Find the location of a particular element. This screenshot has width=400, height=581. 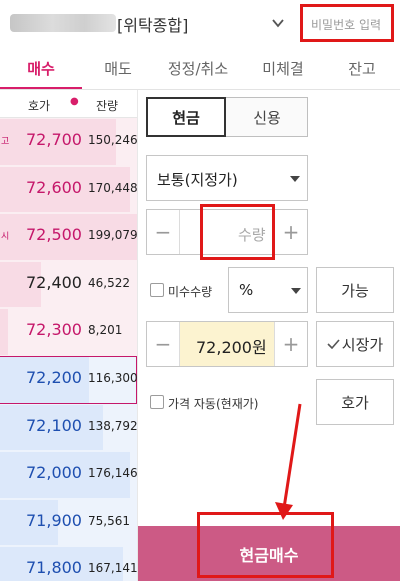

tab-modify-cancel: 정정/취소 is located at coordinates (198, 68).